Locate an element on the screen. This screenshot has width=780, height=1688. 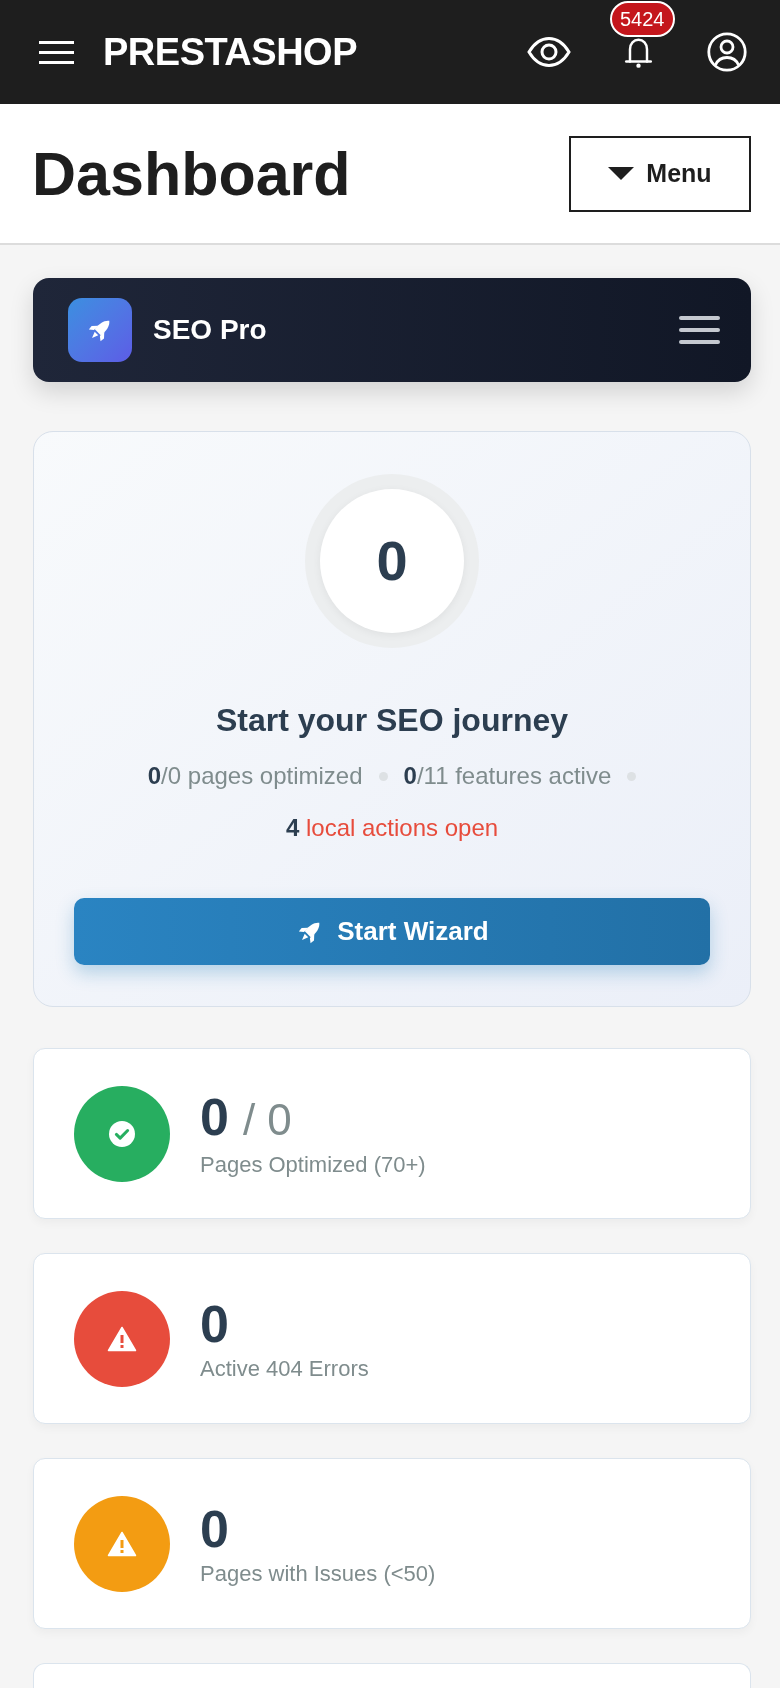
stat-label: Pages Optimized (70+) is located at coordinates (313, 1165).